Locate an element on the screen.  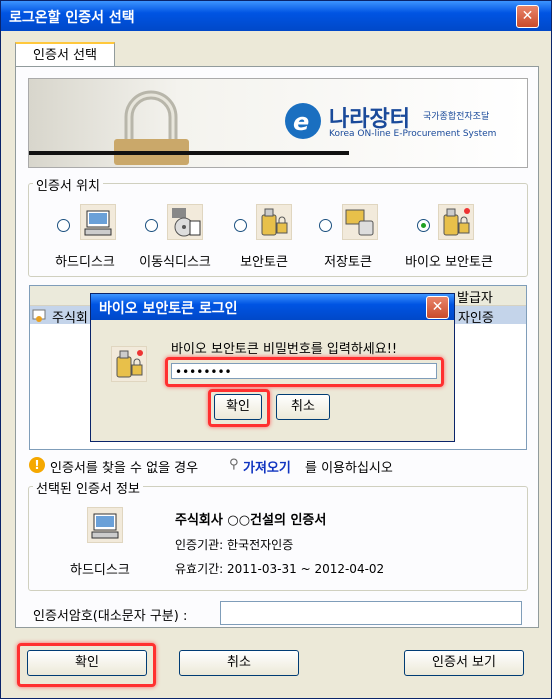
view-certificate-button: 인증서 보기 is located at coordinates (464, 663).